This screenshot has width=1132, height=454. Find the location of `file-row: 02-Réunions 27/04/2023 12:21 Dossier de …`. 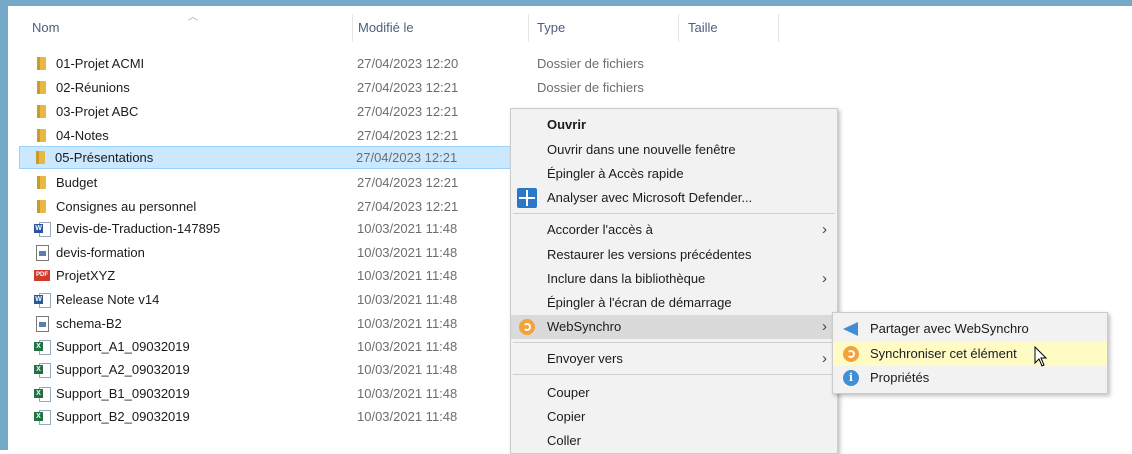

file-row: 02-Réunions 27/04/2023 12:21 Dossier de … is located at coordinates (332, 87).